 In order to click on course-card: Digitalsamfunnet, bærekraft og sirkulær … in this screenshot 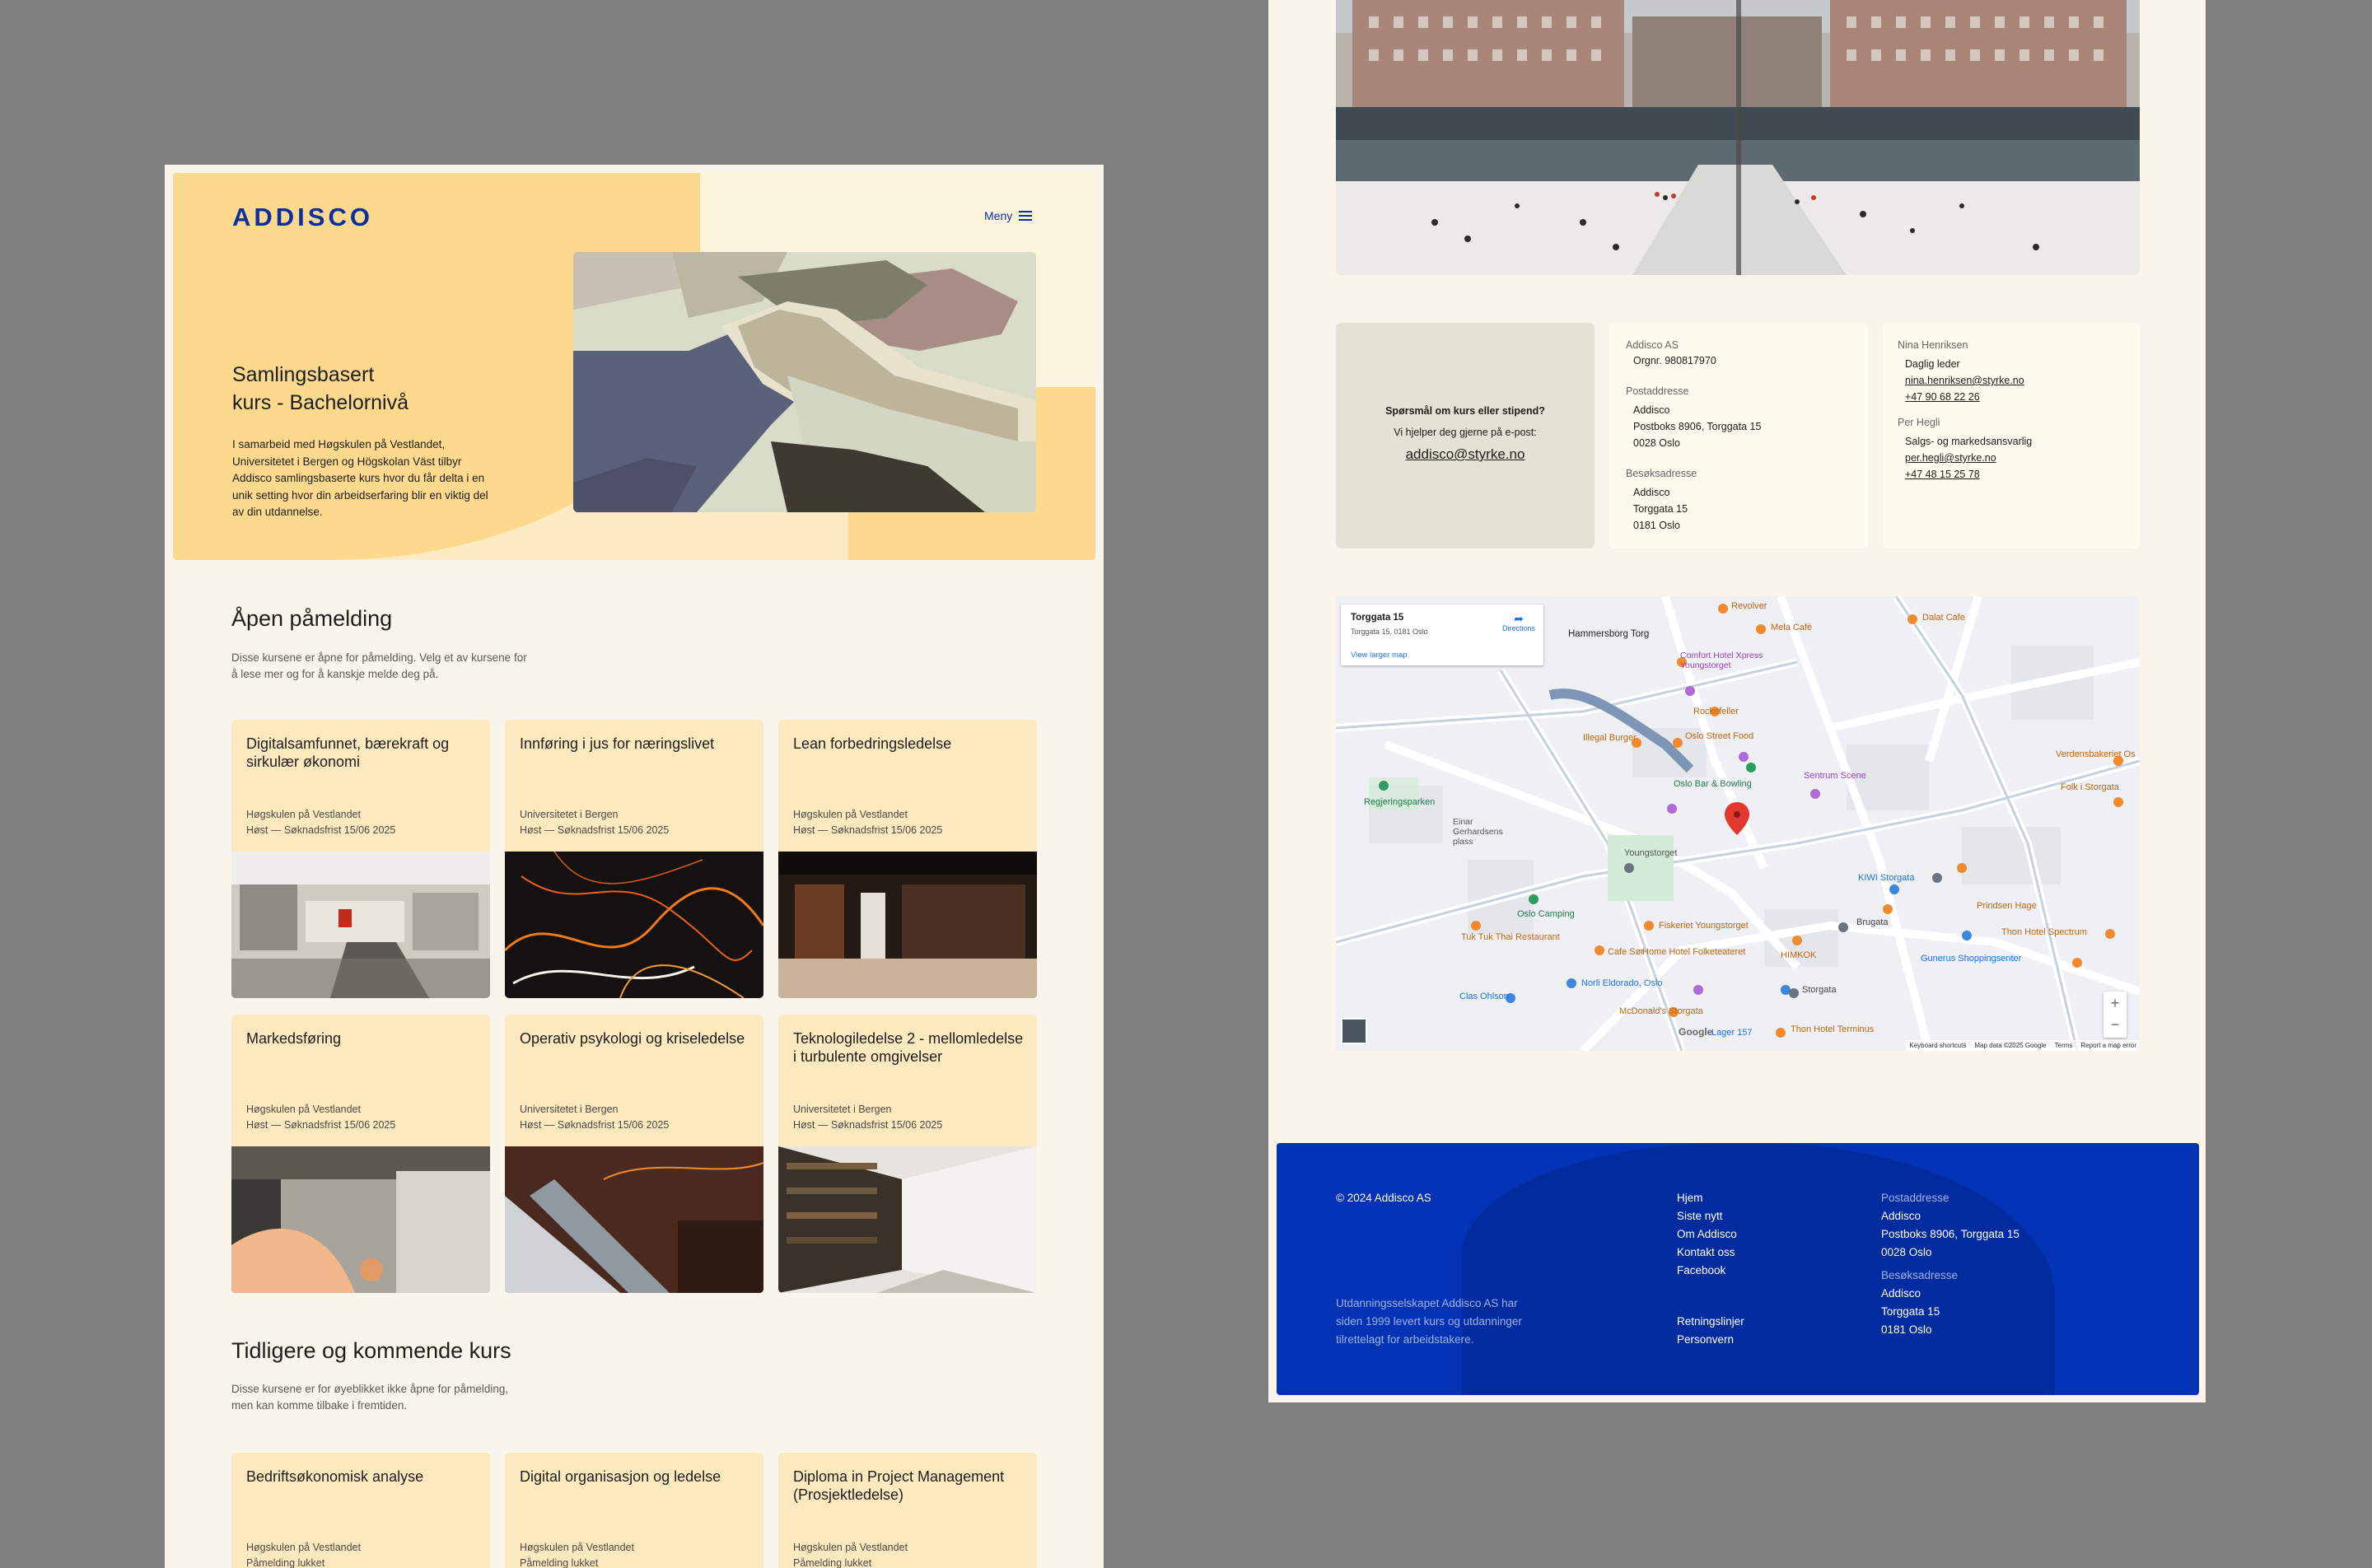, I will do `click(360, 859)`.